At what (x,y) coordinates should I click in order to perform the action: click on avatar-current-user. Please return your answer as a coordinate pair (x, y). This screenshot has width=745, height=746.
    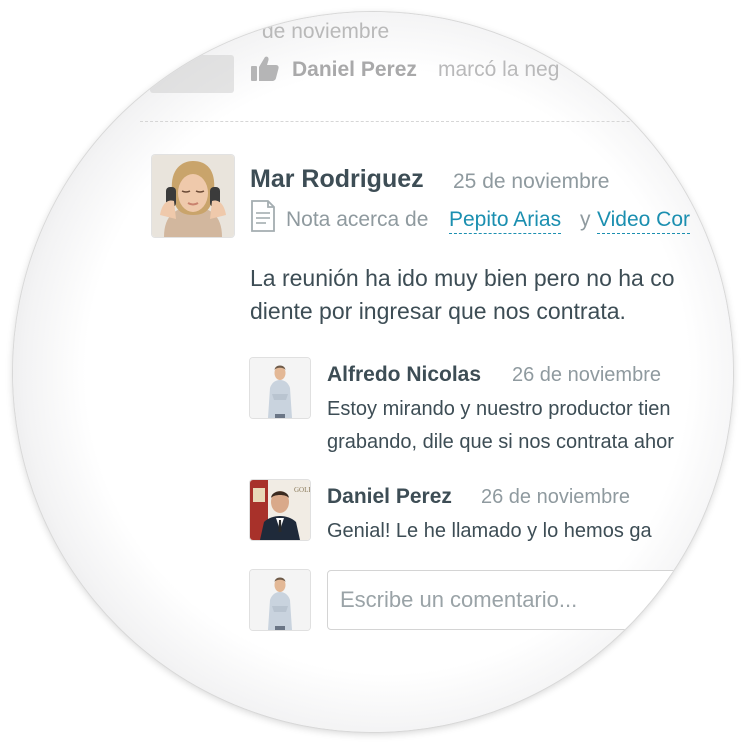
    Looking at the image, I should click on (280, 600).